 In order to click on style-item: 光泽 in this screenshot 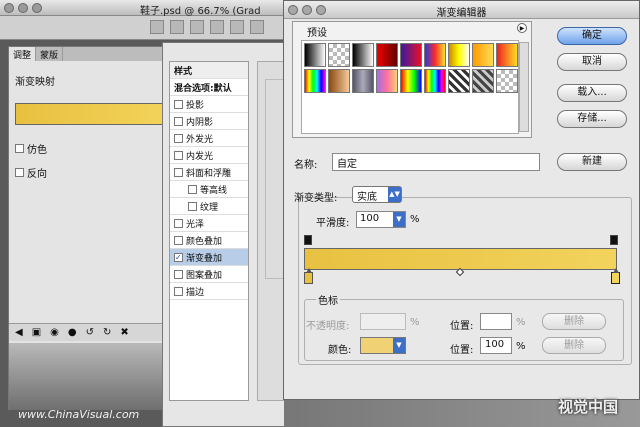, I will do `click(209, 223)`.